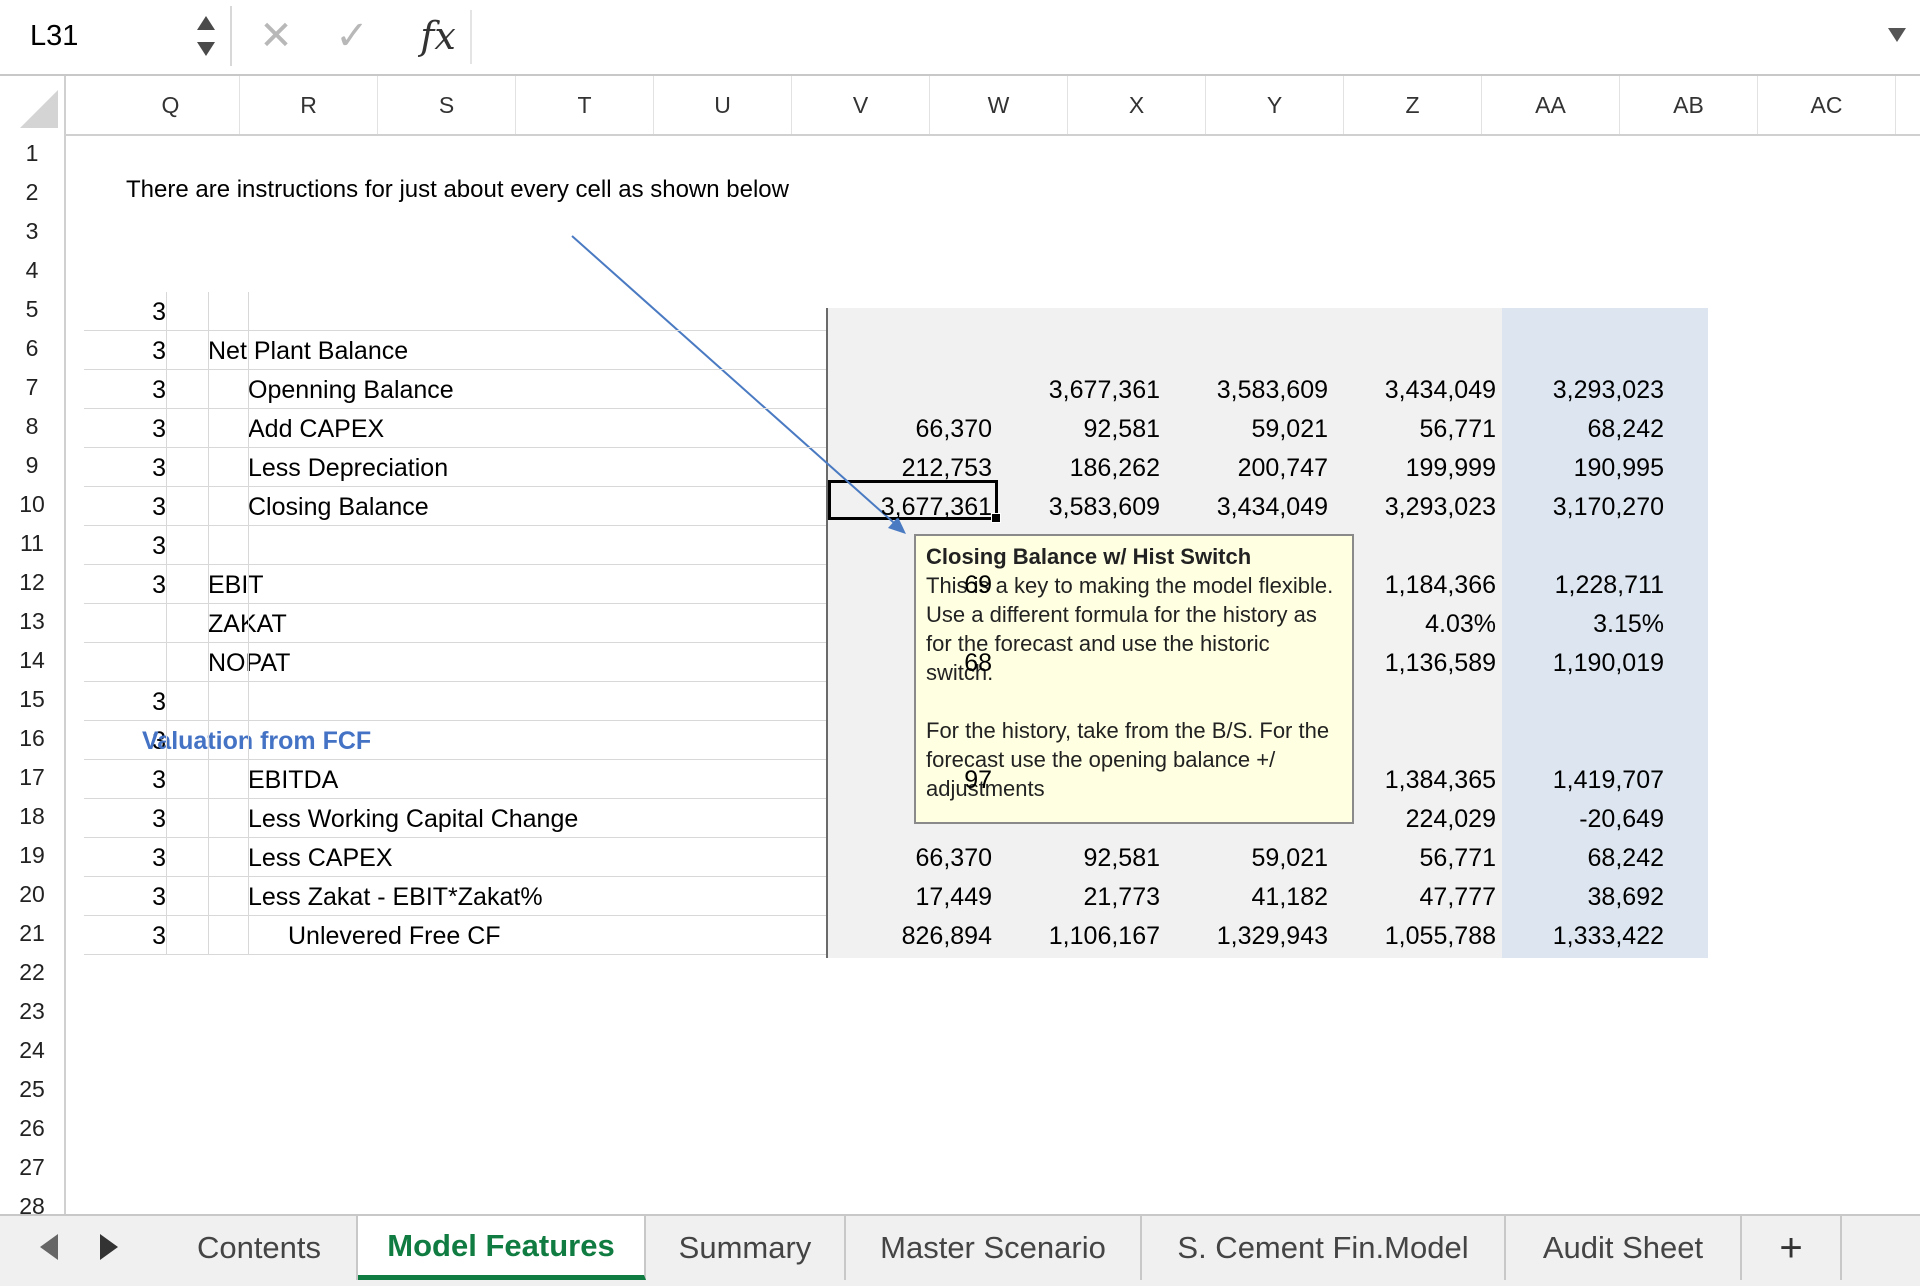 This screenshot has height=1286, width=1920. Describe the element at coordinates (32, 348) in the screenshot. I see `row-header-6: 6` at that location.